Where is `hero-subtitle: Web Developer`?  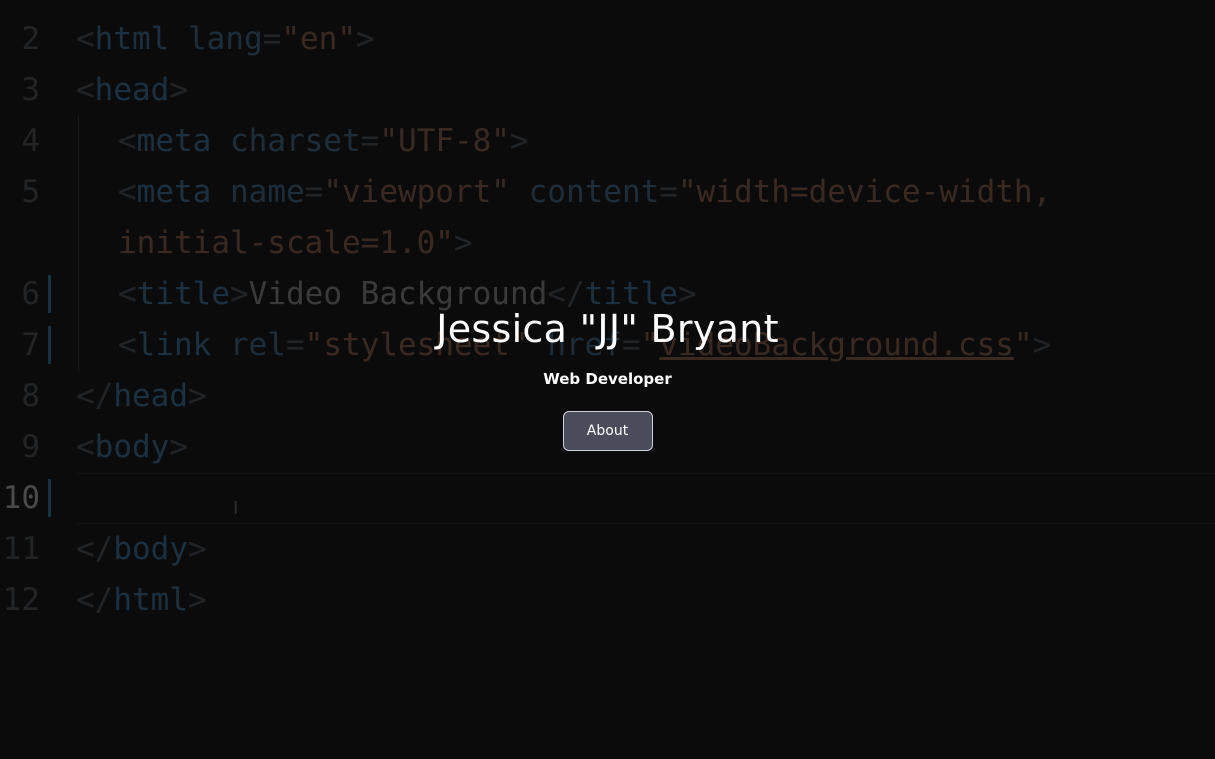 hero-subtitle: Web Developer is located at coordinates (607, 379).